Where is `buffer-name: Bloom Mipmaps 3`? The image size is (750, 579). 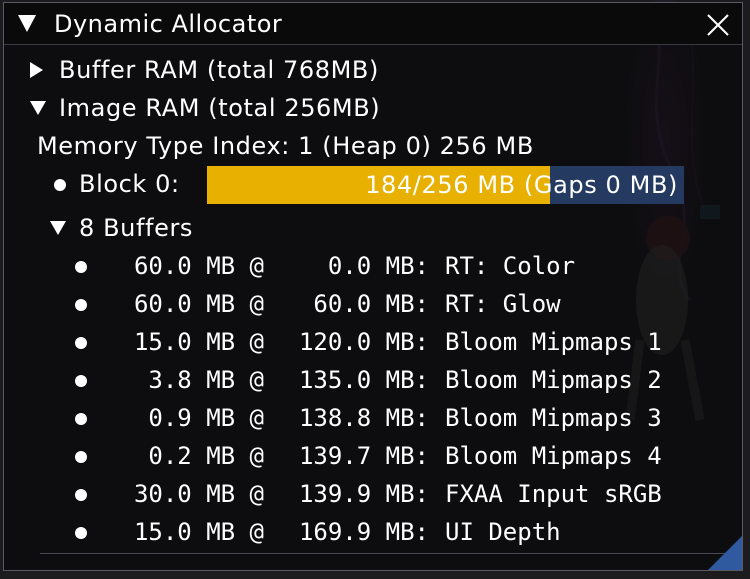 buffer-name: Bloom Mipmaps 3 is located at coordinates (553, 418).